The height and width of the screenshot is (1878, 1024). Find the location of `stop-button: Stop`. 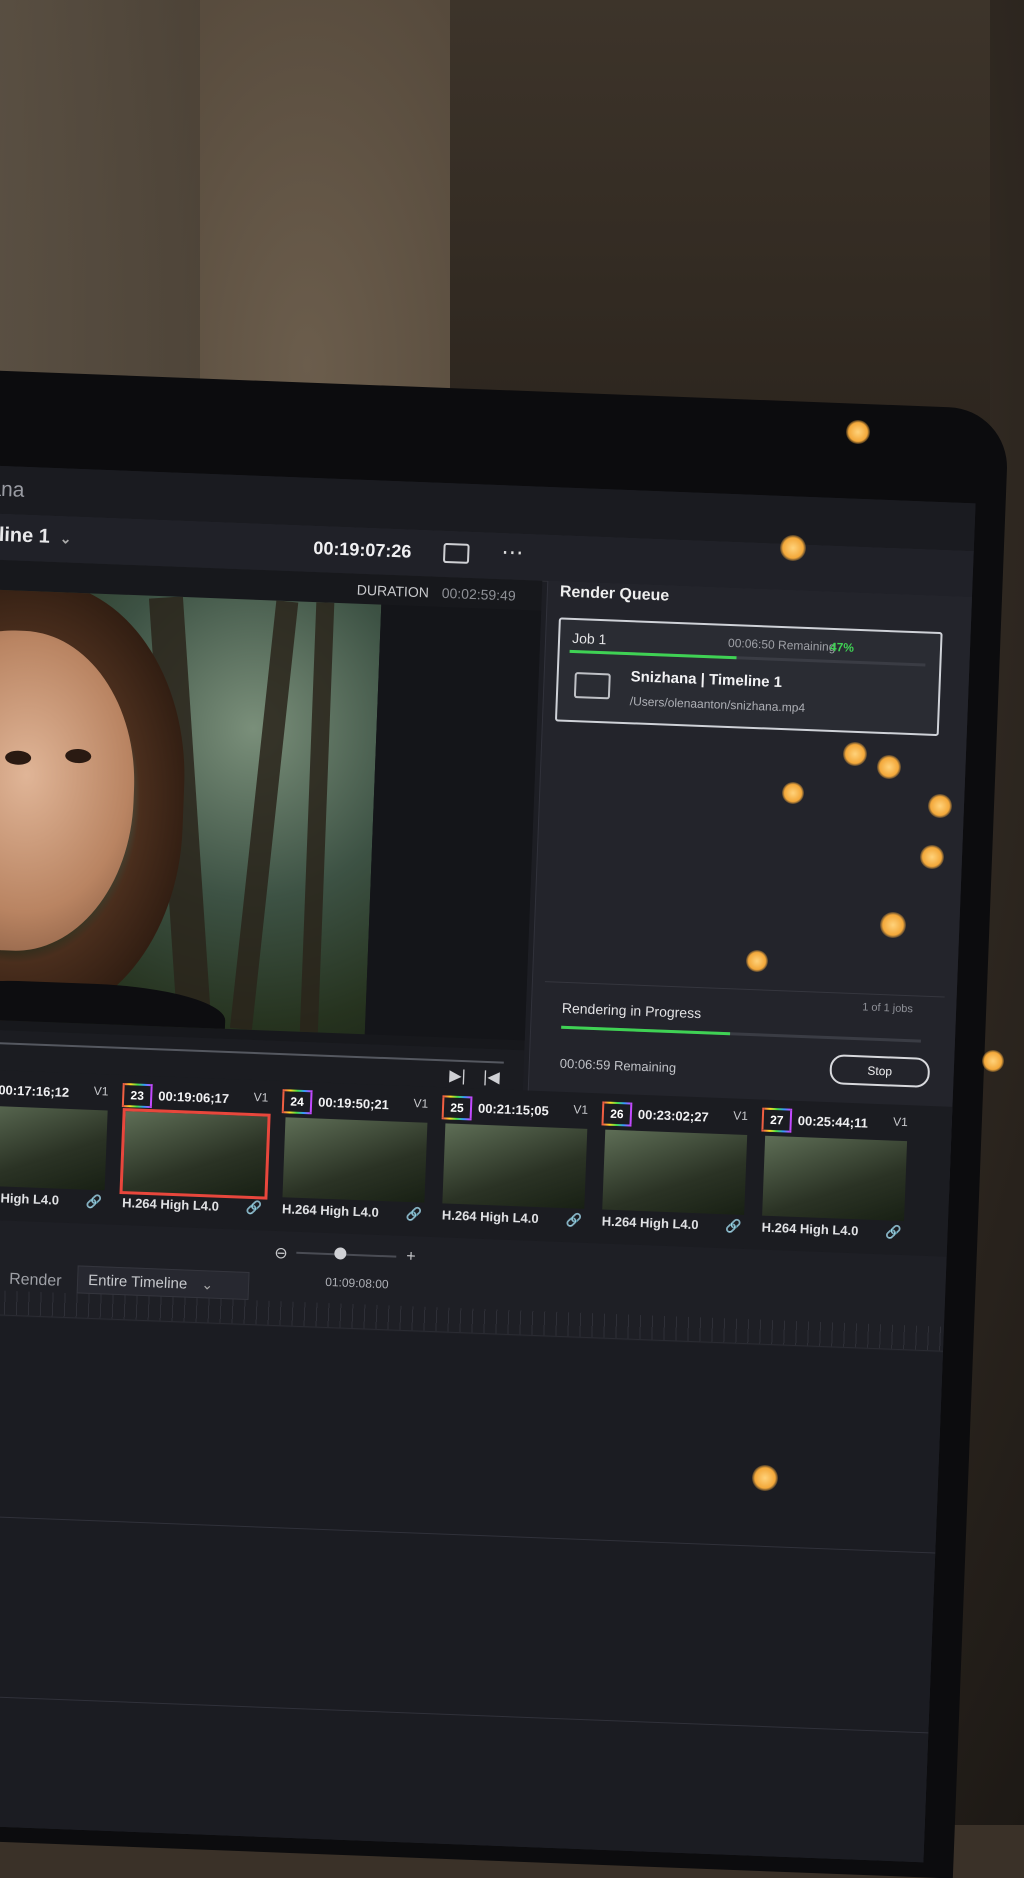

stop-button: Stop is located at coordinates (880, 1071).